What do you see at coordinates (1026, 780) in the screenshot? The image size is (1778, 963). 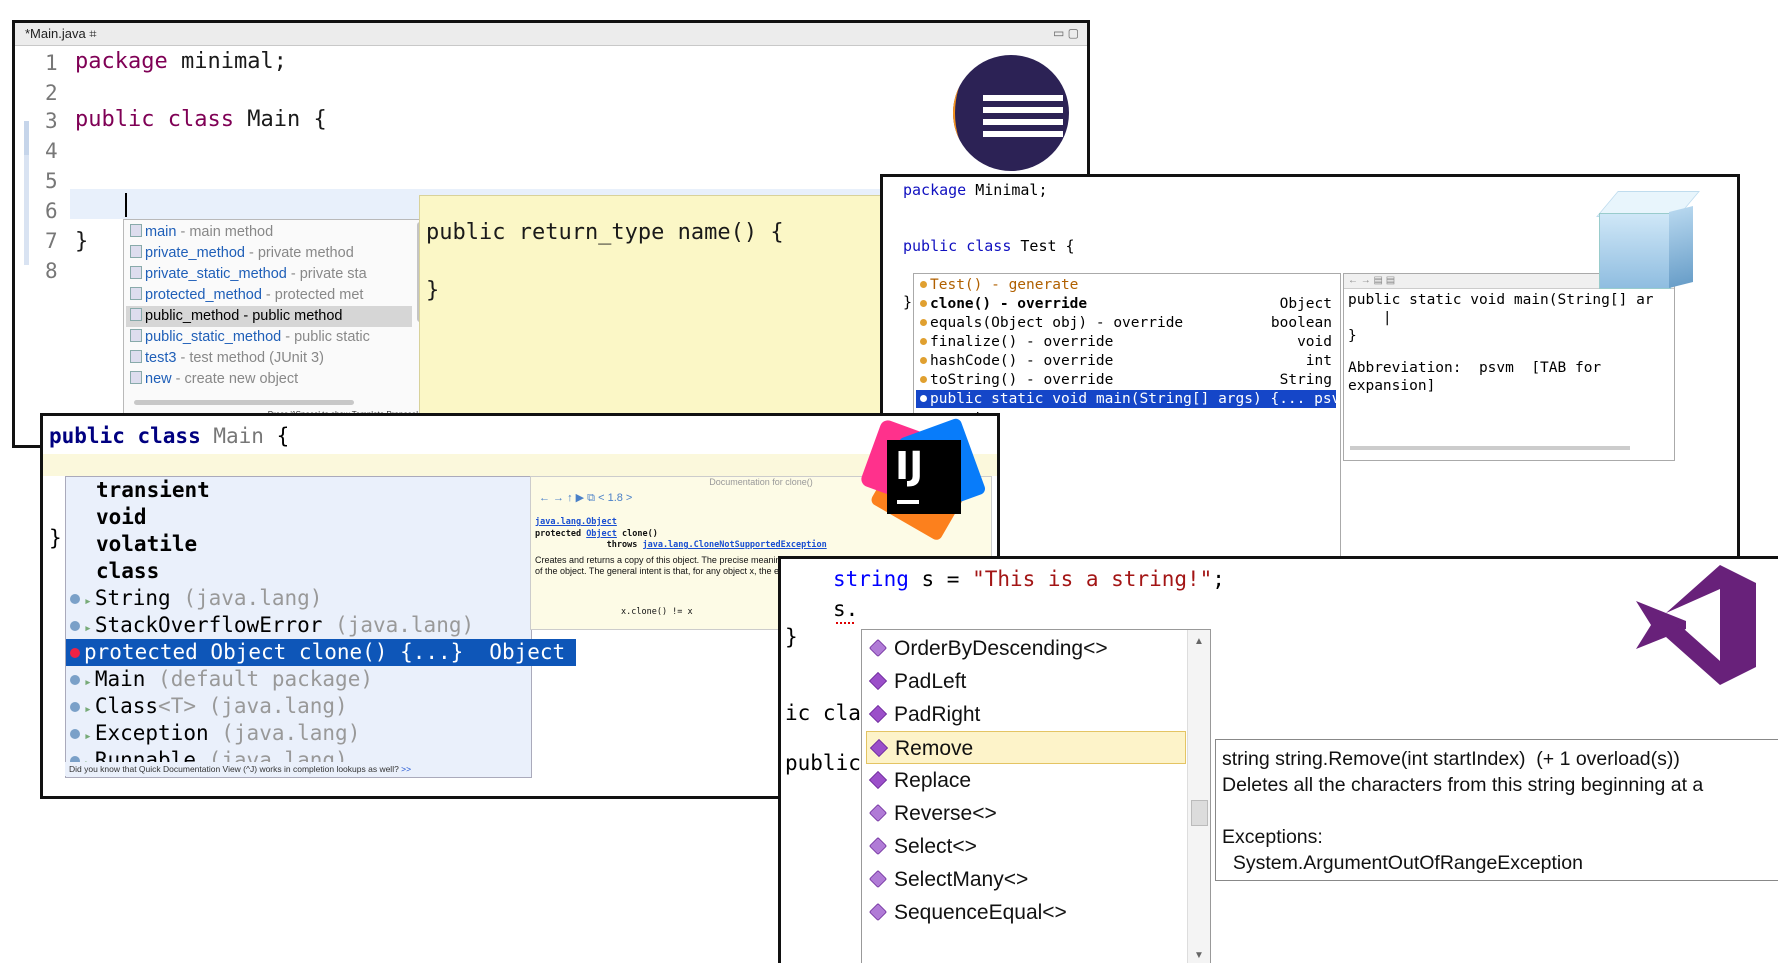 I see `intellisense-item: Replace` at bounding box center [1026, 780].